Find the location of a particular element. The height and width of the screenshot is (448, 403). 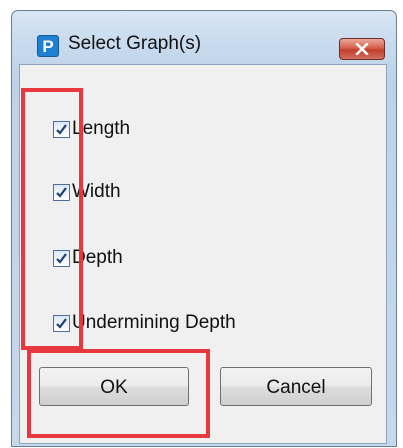

length-checkbox is located at coordinates (61, 129).